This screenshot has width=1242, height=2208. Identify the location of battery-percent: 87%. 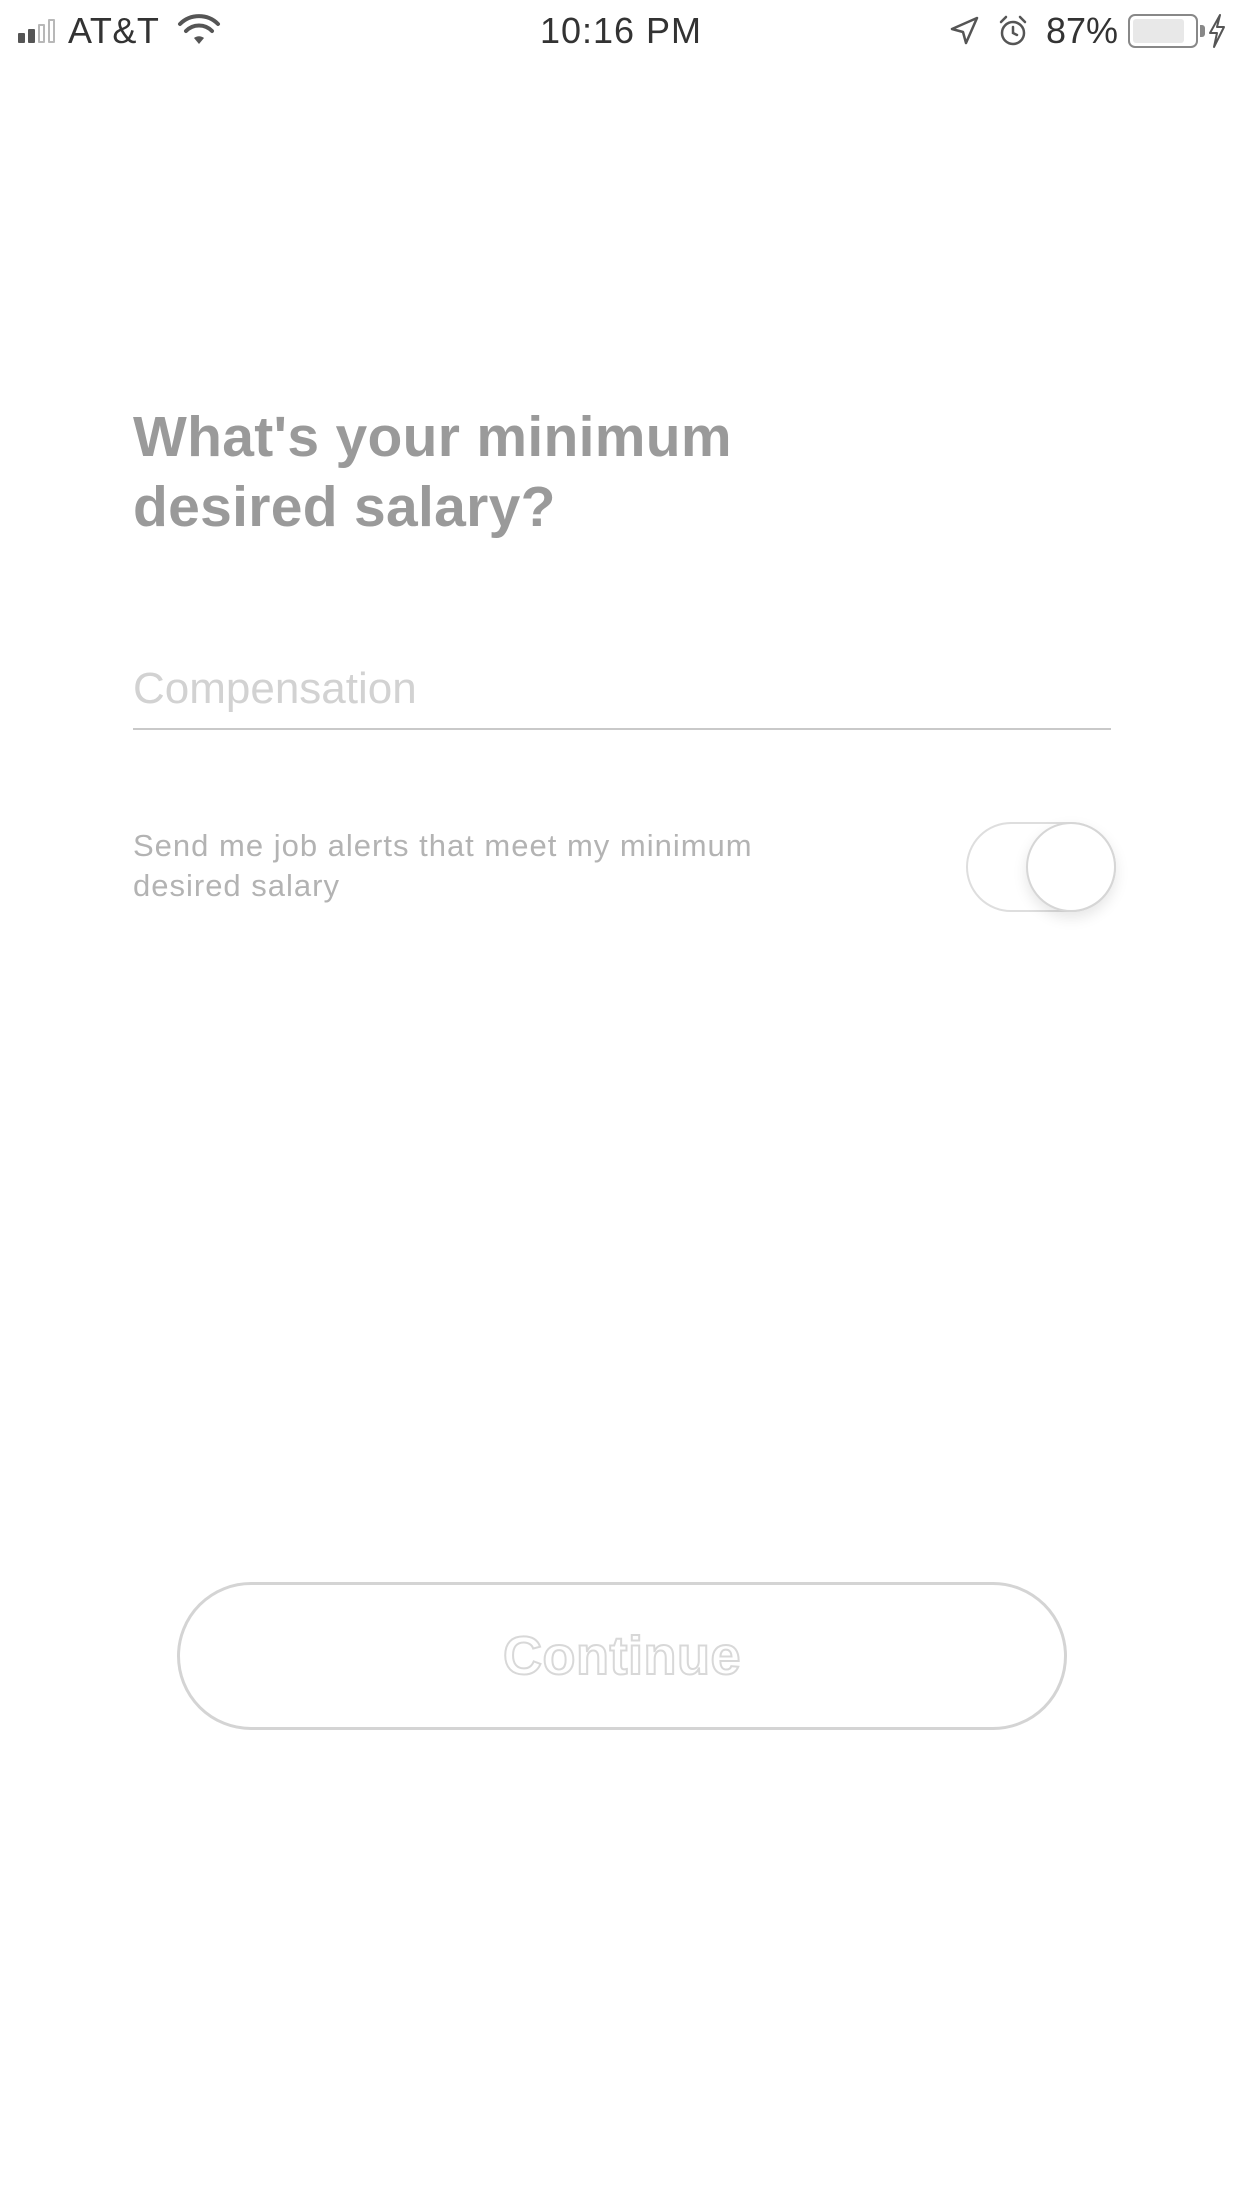
(1081, 30).